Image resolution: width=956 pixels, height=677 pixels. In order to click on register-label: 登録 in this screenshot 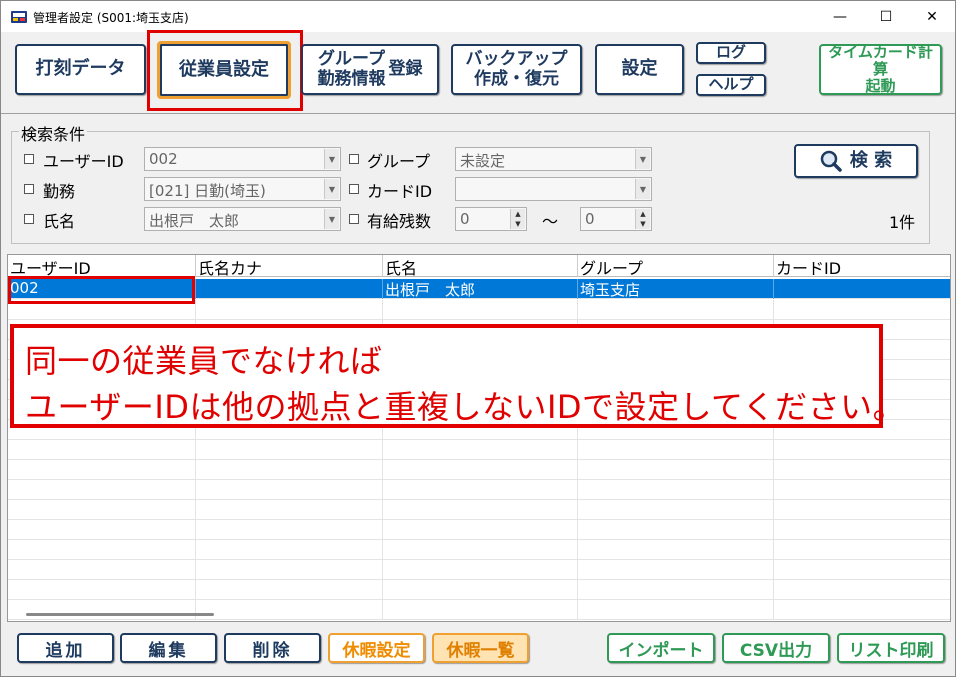, I will do `click(405, 68)`.